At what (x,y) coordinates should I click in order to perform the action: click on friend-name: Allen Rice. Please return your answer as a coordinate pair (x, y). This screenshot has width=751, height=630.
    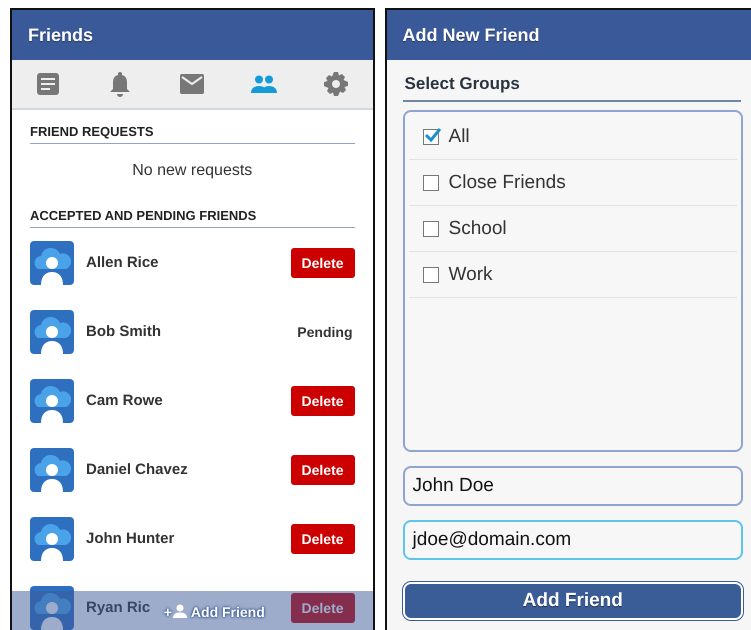
    Looking at the image, I should click on (122, 262).